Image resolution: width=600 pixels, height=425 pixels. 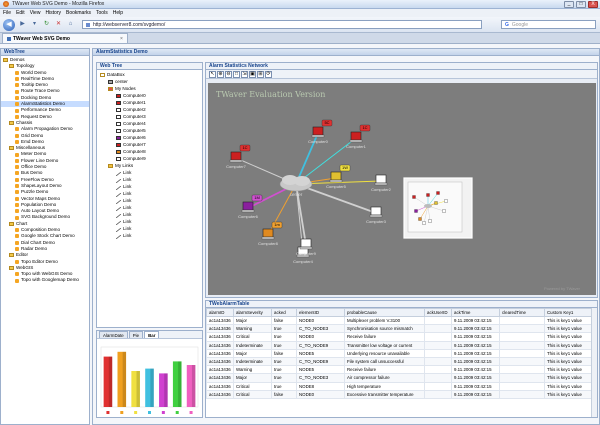 What do you see at coordinates (282, 24) in the screenshot?
I see `url-bar: http://webserver8.com/svgdemo/` at bounding box center [282, 24].